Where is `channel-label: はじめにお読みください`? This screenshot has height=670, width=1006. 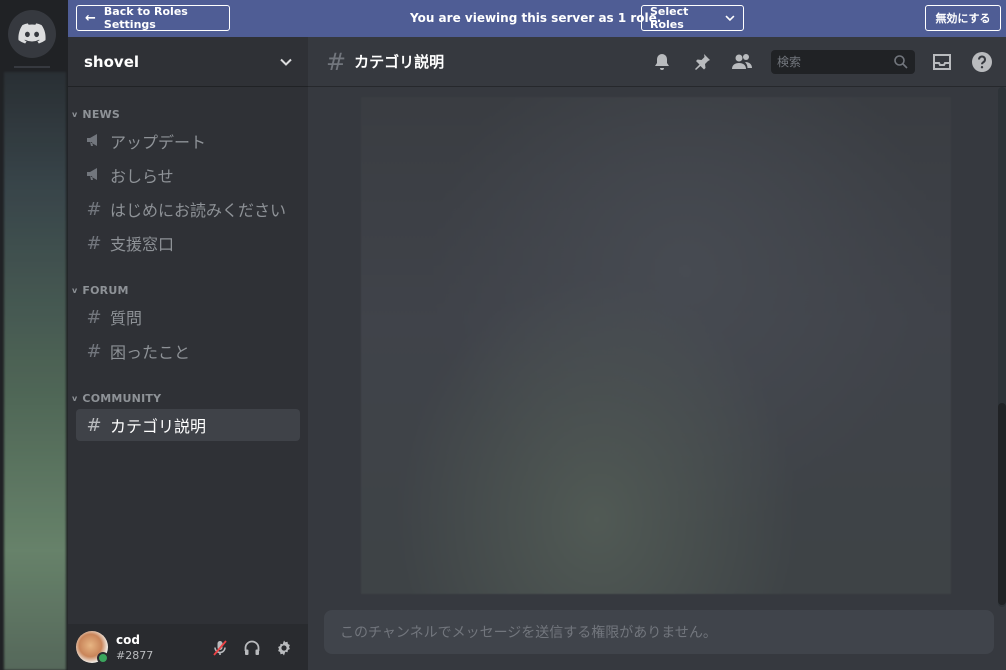 channel-label: はじめにお読みください is located at coordinates (198, 210).